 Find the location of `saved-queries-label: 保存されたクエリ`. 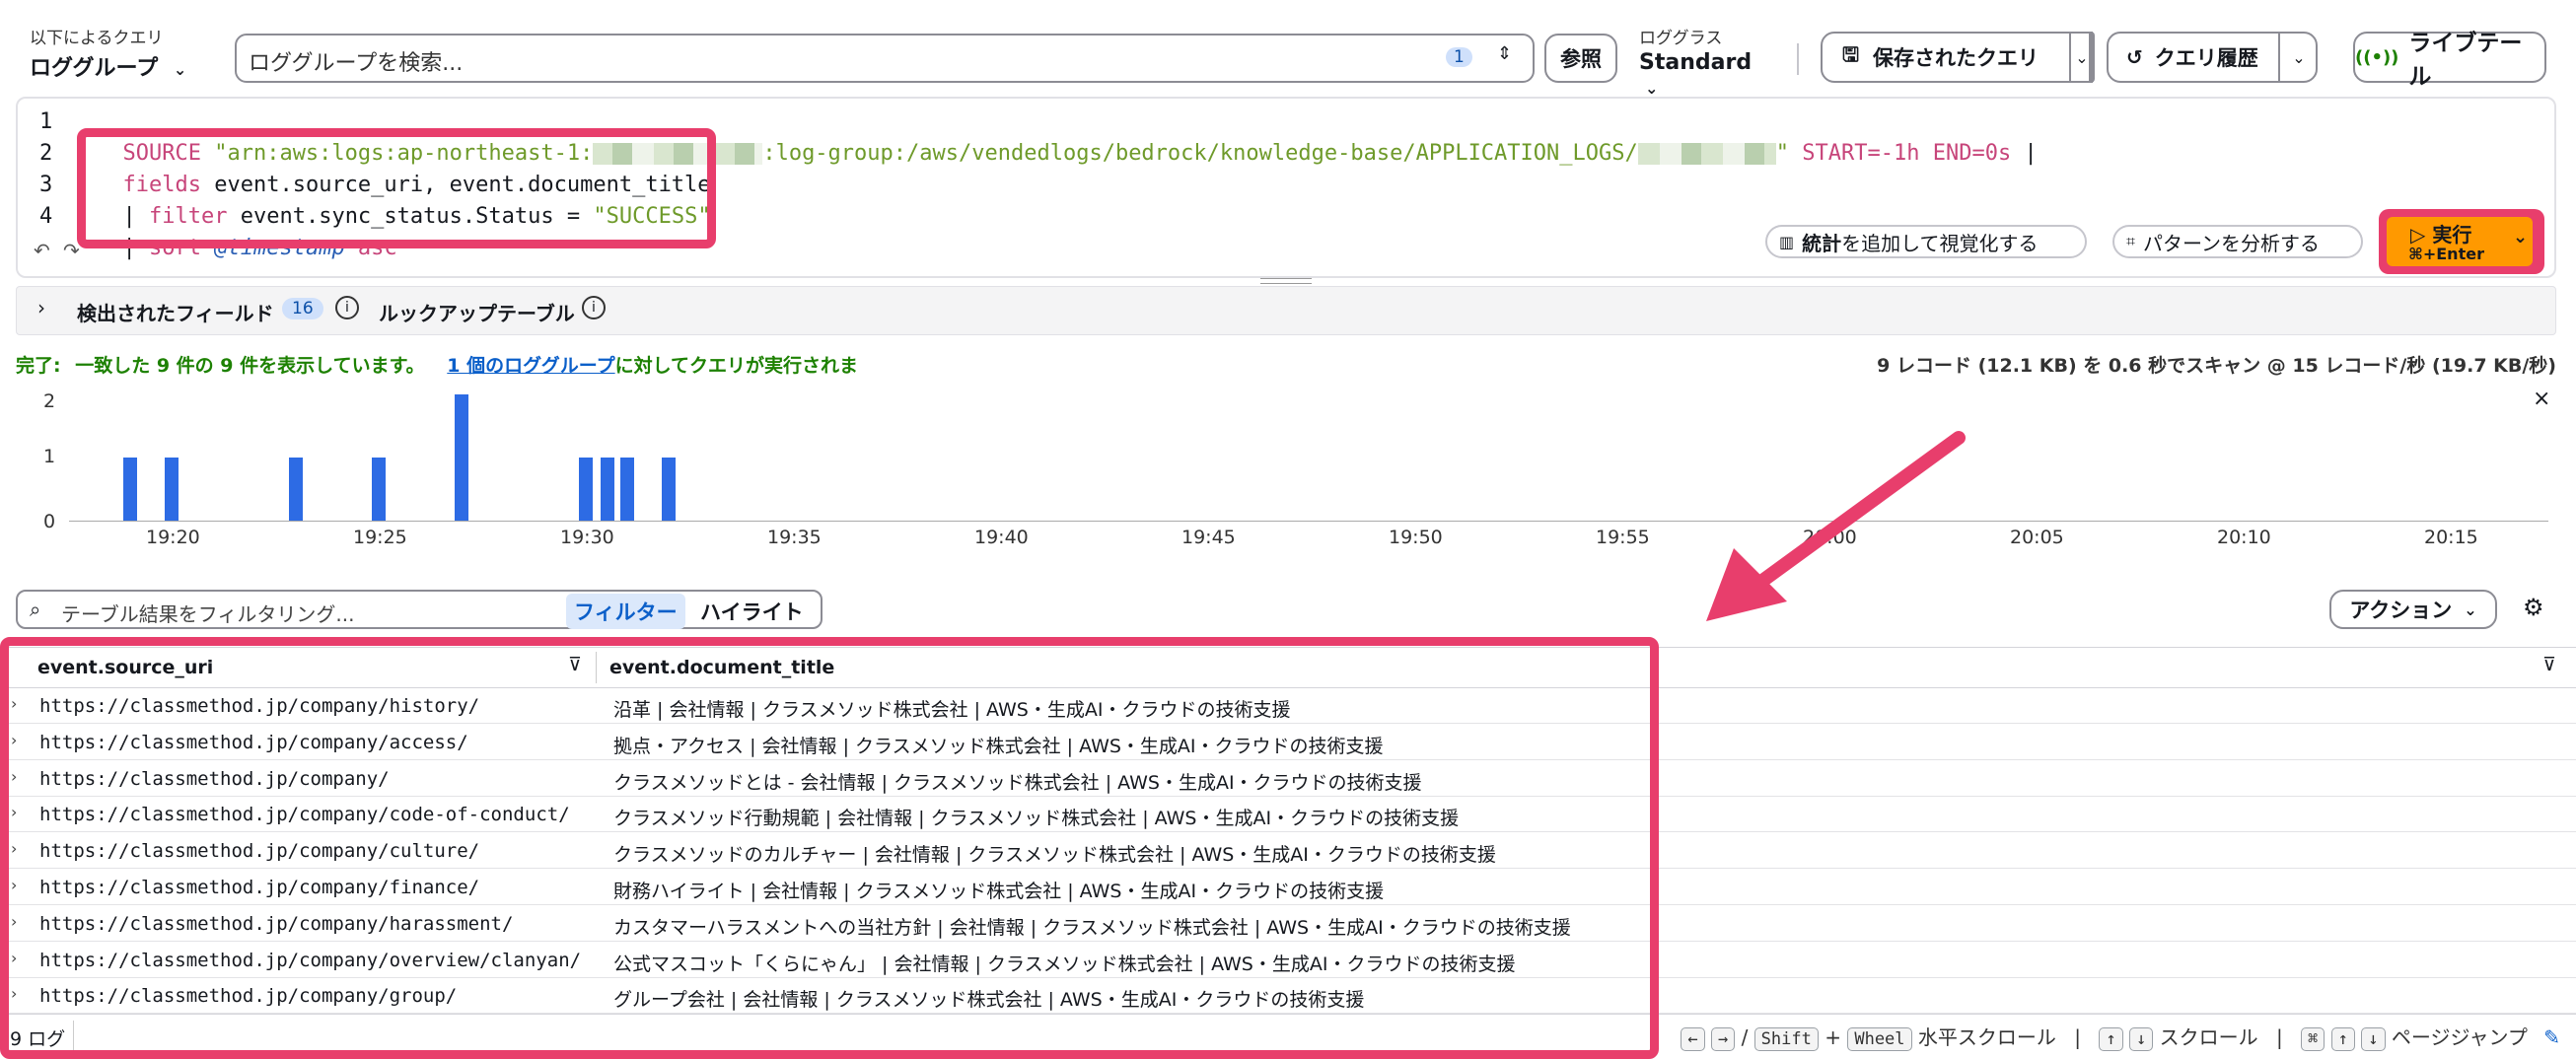

saved-queries-label: 保存されたクエリ is located at coordinates (1956, 58).